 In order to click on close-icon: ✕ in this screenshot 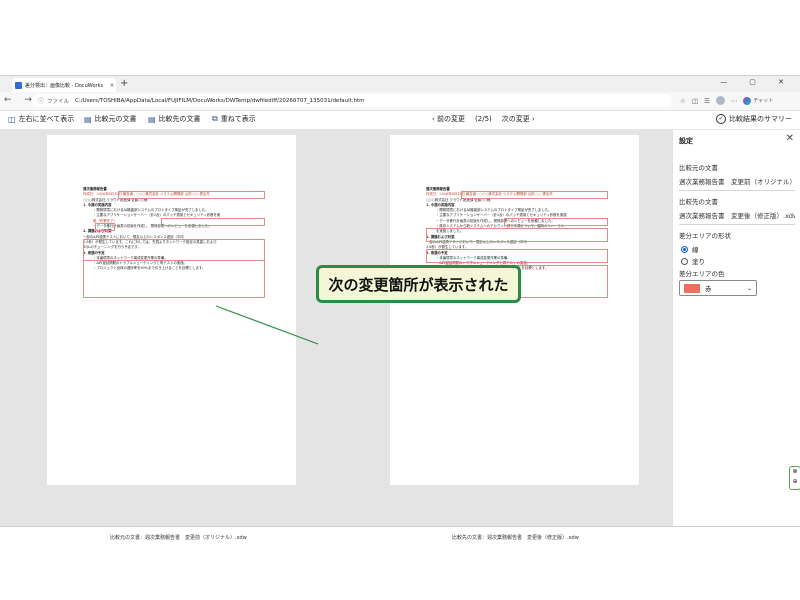, I will do `click(790, 138)`.